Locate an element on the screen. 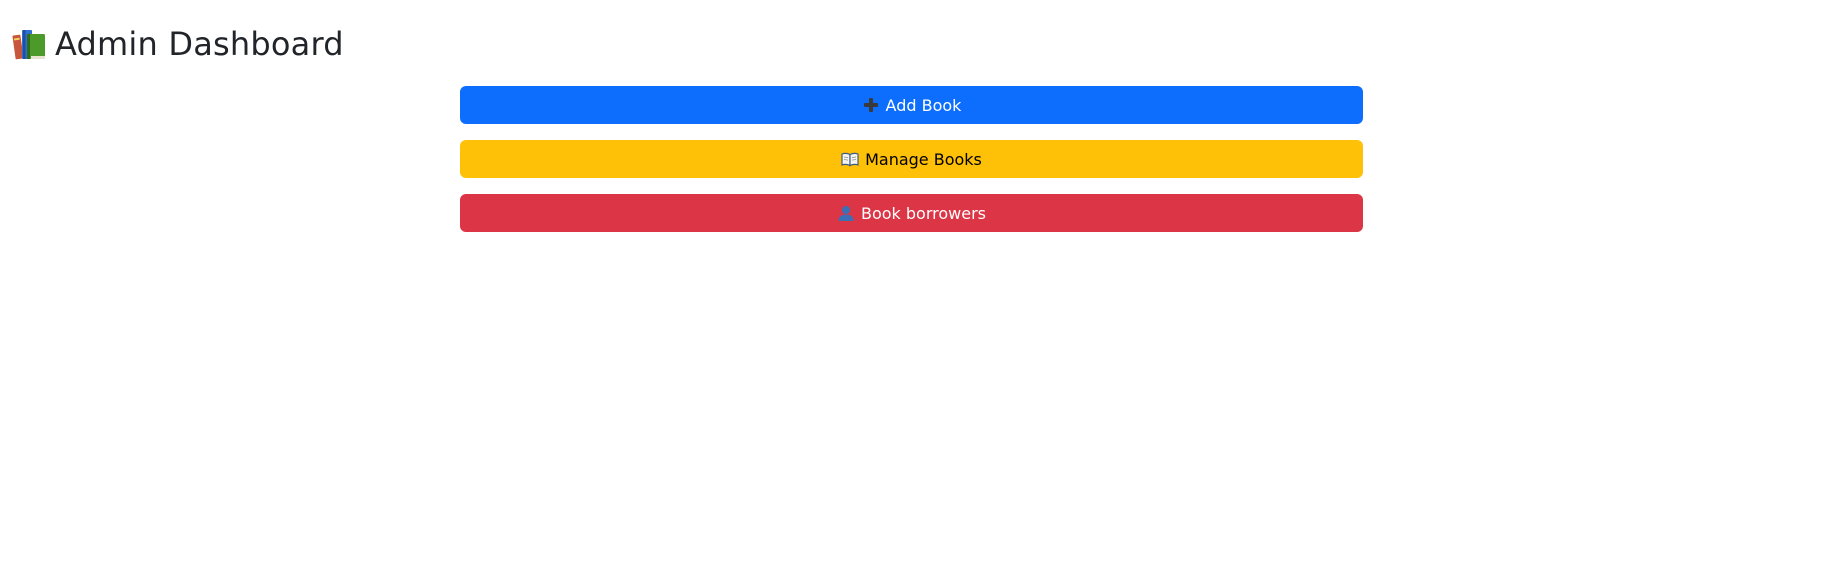 Image resolution: width=1831 pixels, height=564 pixels. manage-books-label: Manage Books is located at coordinates (923, 159).